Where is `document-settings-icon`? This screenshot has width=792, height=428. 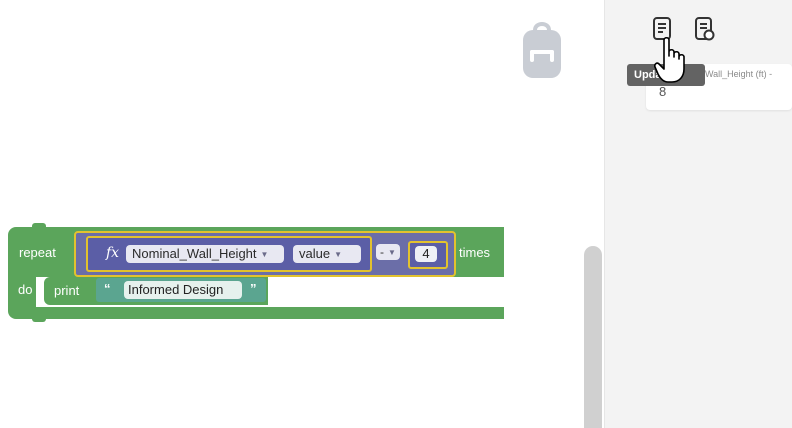
document-settings-icon is located at coordinates (704, 29).